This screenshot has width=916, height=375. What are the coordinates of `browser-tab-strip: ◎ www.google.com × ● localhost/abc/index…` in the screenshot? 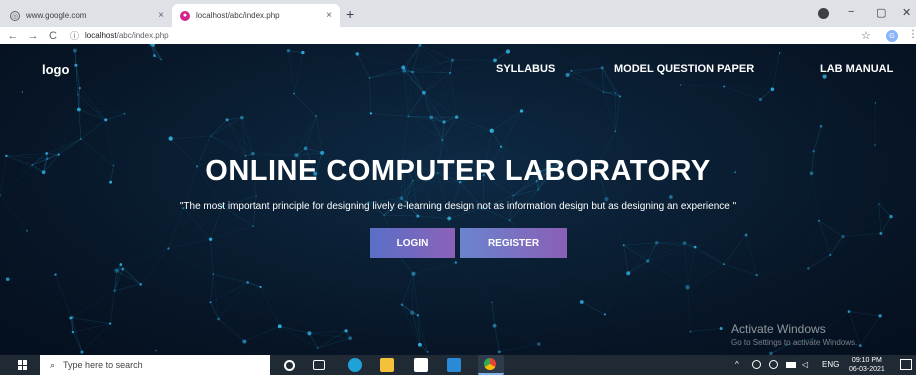 It's located at (458, 13).